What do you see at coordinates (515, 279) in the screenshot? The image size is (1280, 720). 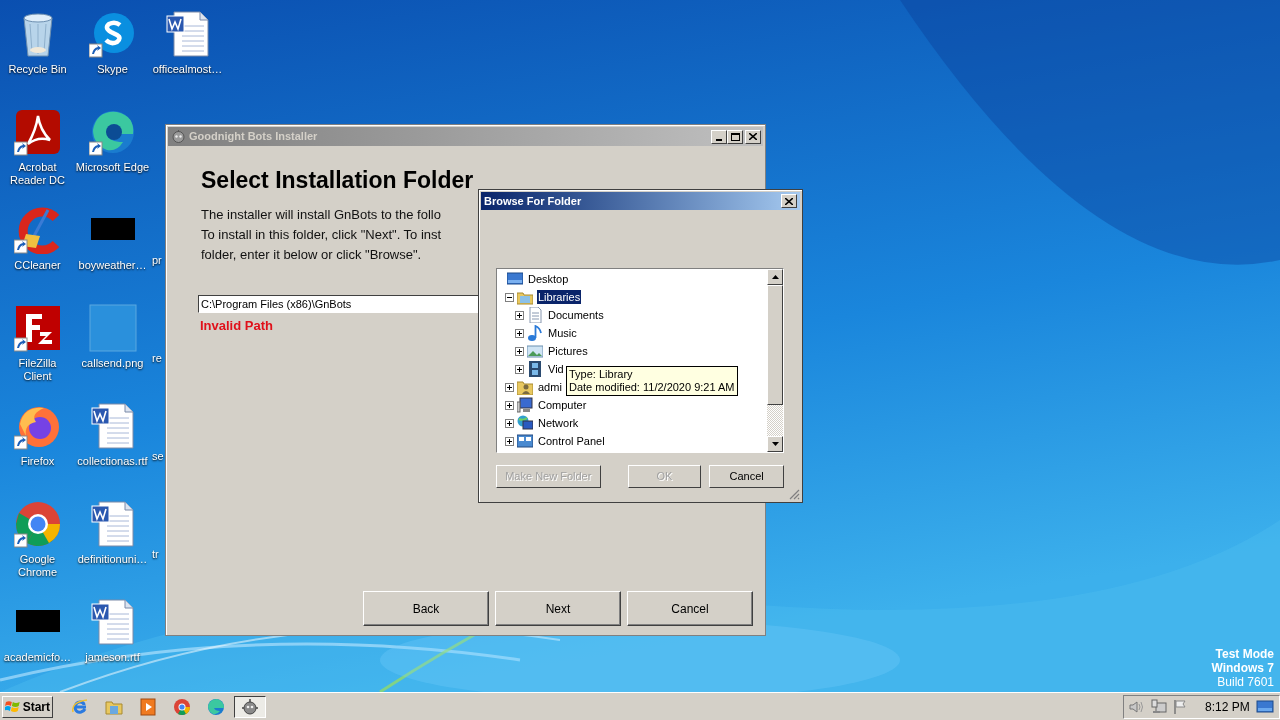 I see `monitor-icon` at bounding box center [515, 279].